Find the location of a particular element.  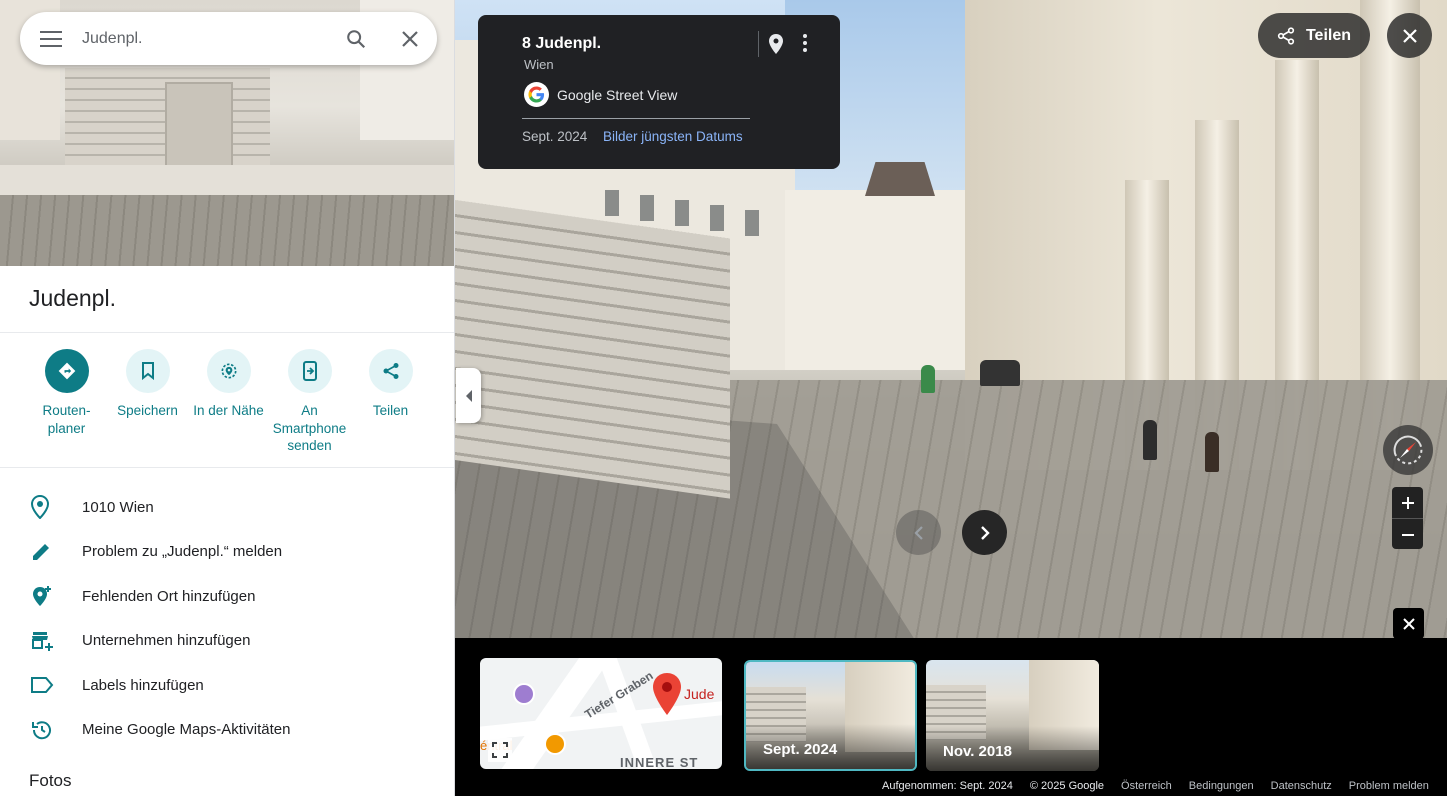

compass-icon is located at coordinates (1408, 450).